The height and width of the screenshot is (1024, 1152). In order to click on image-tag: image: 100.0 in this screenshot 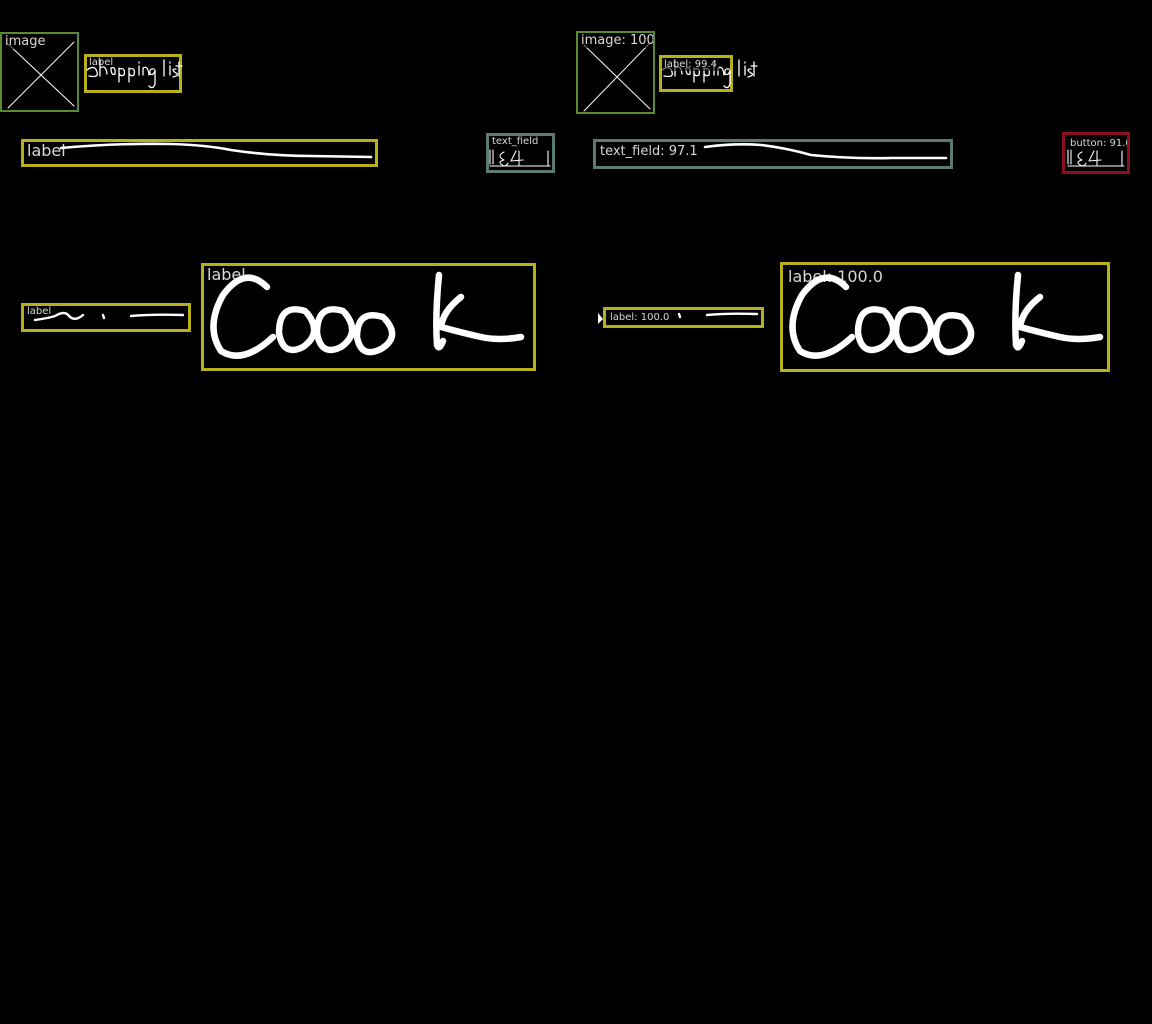, I will do `click(616, 40)`.